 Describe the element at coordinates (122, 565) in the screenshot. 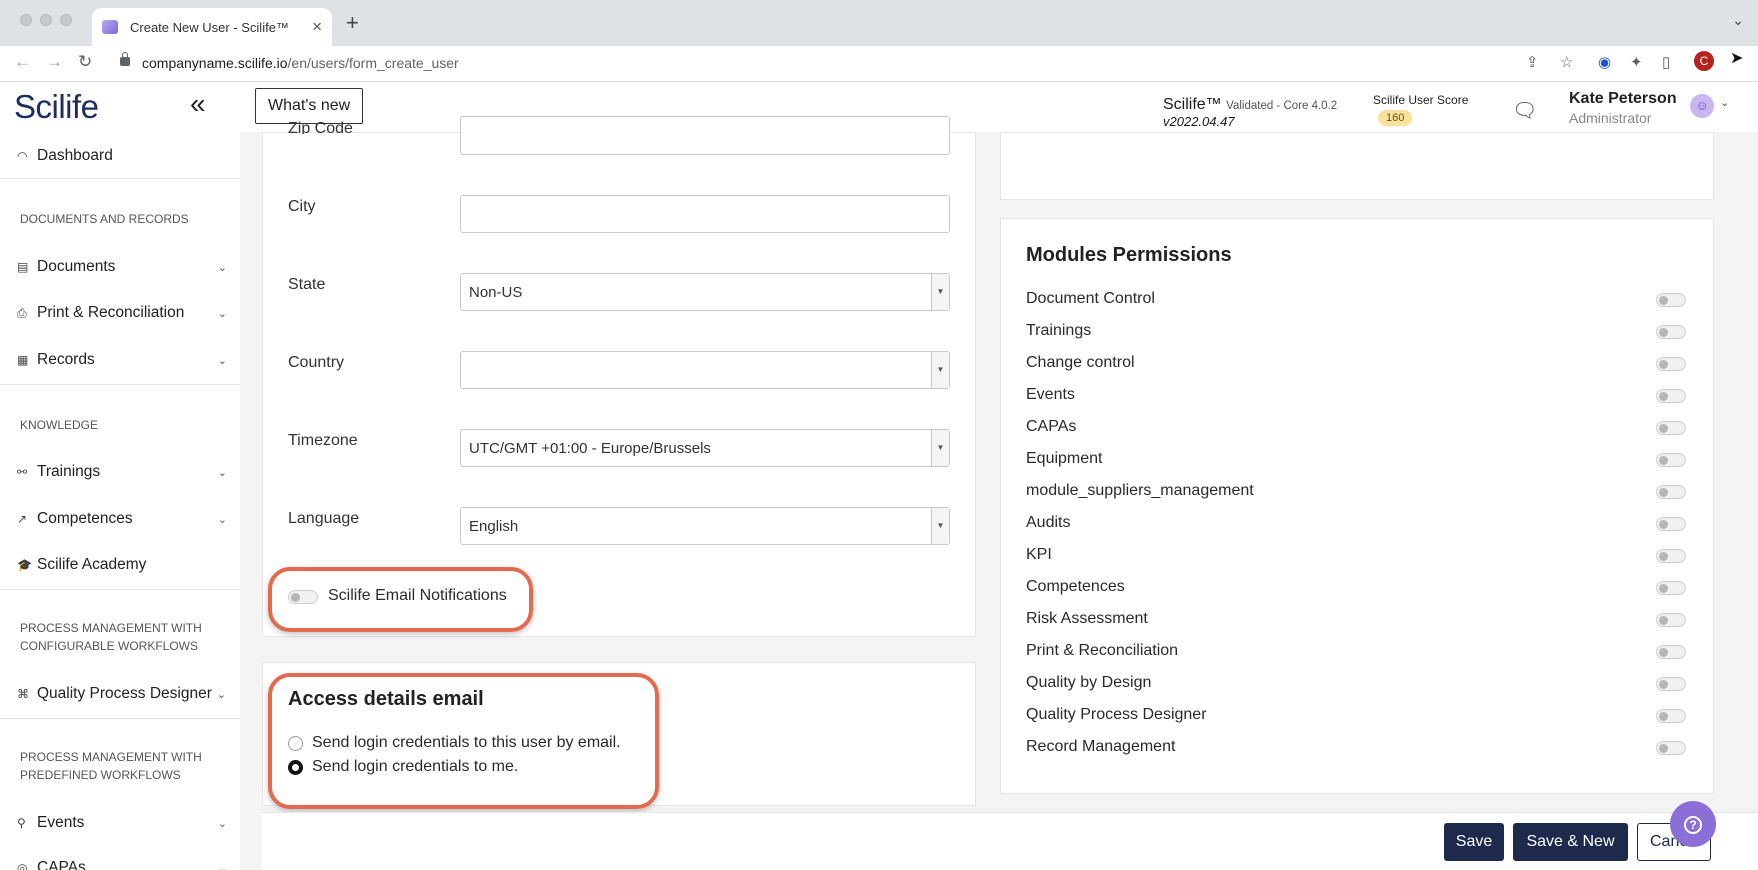

I see `sidebar-item-academy: 🎓 Scilife Academy` at that location.